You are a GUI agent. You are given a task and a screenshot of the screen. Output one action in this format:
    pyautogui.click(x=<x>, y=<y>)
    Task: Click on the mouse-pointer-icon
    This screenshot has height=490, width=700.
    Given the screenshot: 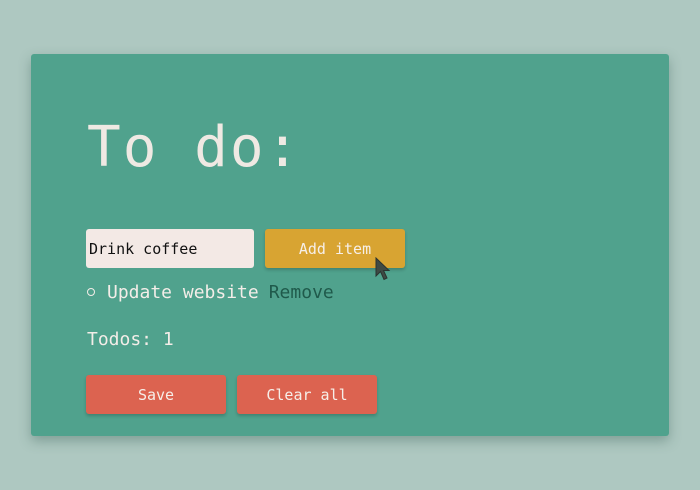 What is the action you would take?
    pyautogui.click(x=383, y=269)
    